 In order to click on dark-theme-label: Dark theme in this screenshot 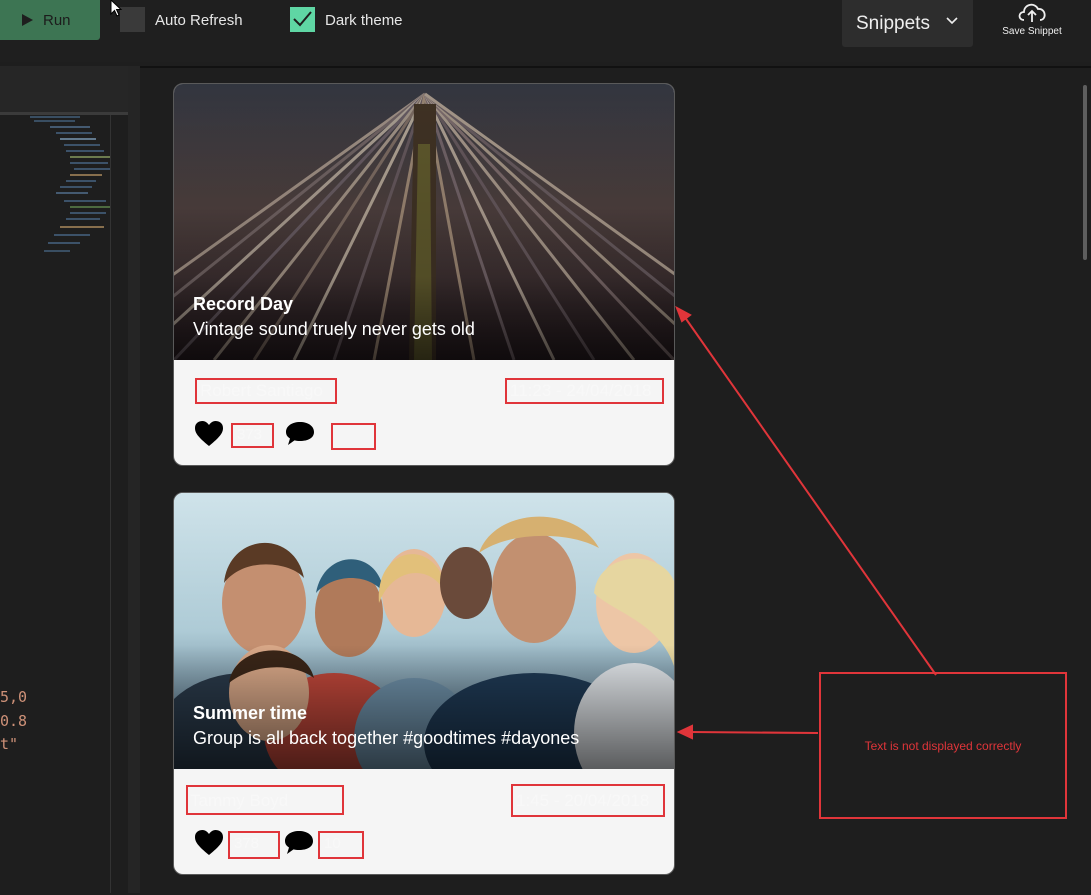, I will do `click(364, 20)`.